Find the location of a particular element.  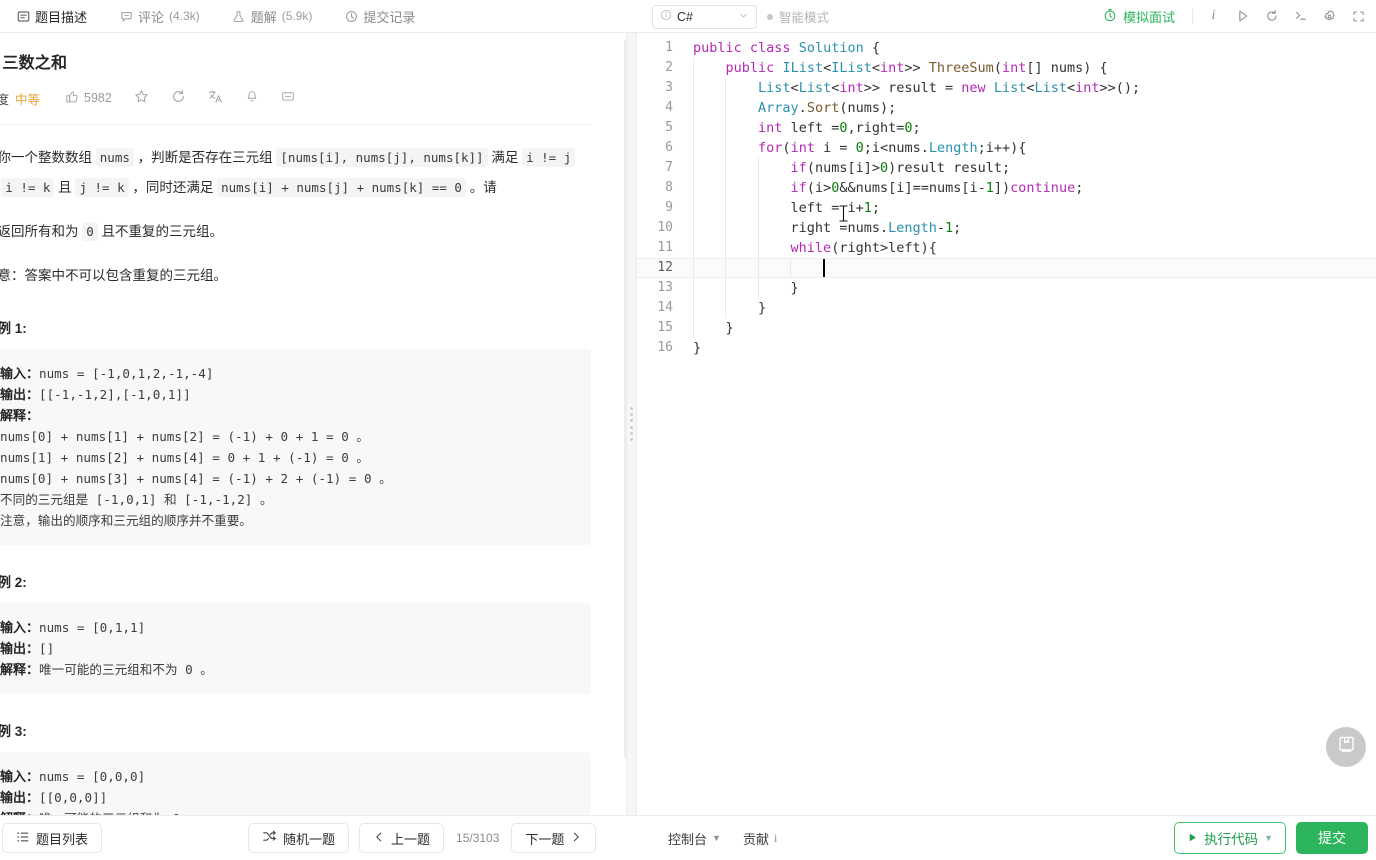

code-line: 8 if(i>0&&nums[i]==nums[i-1])continue; is located at coordinates (1006, 188).